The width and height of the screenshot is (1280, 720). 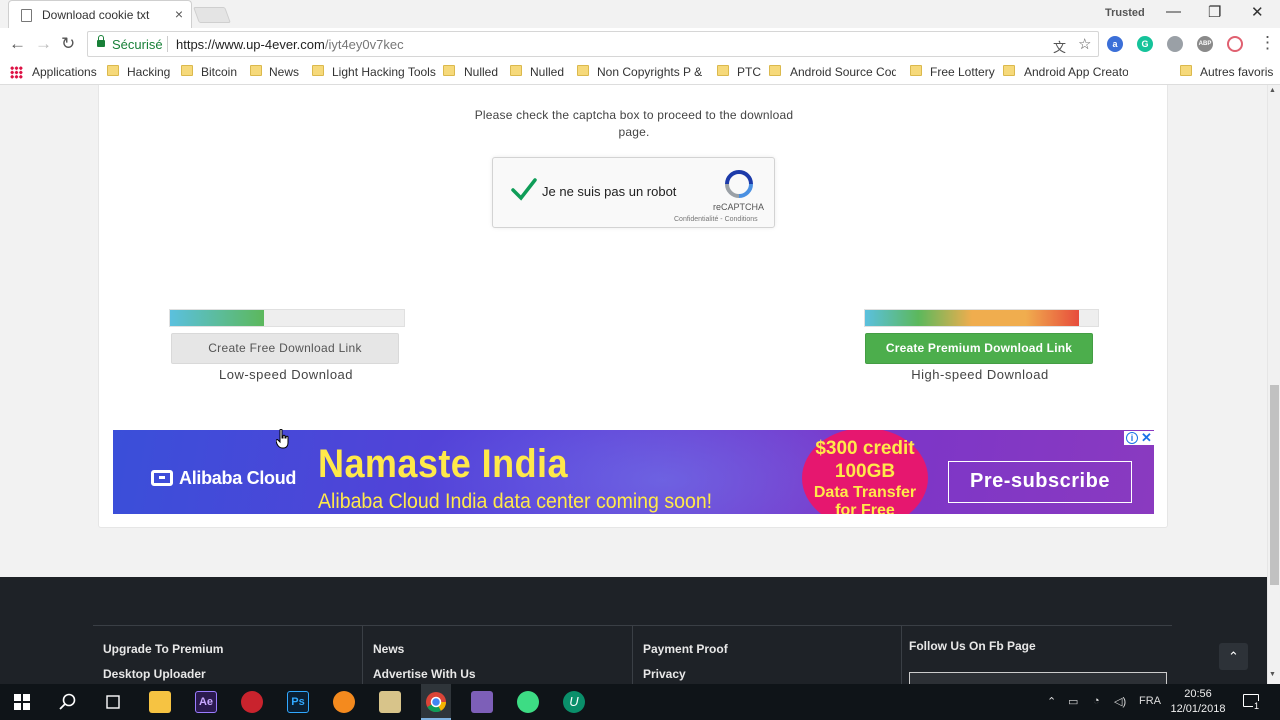 I want to click on bookmark-other-favorites: Autres favoris, so click(x=1236, y=72).